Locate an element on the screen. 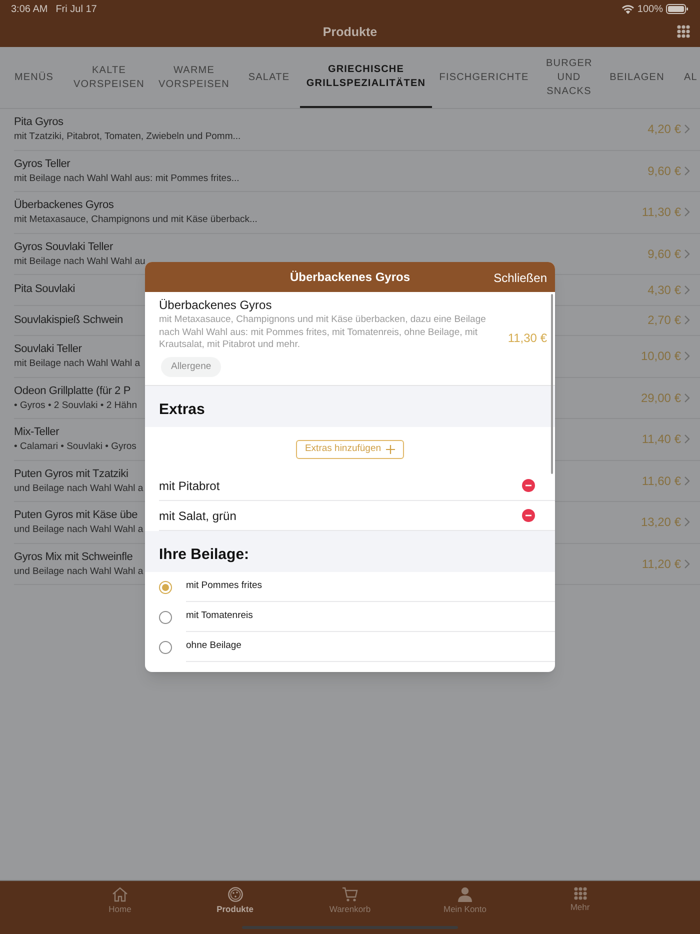  product-description: • Calamari • Souvlaki • Gyros is located at coordinates (75, 447).